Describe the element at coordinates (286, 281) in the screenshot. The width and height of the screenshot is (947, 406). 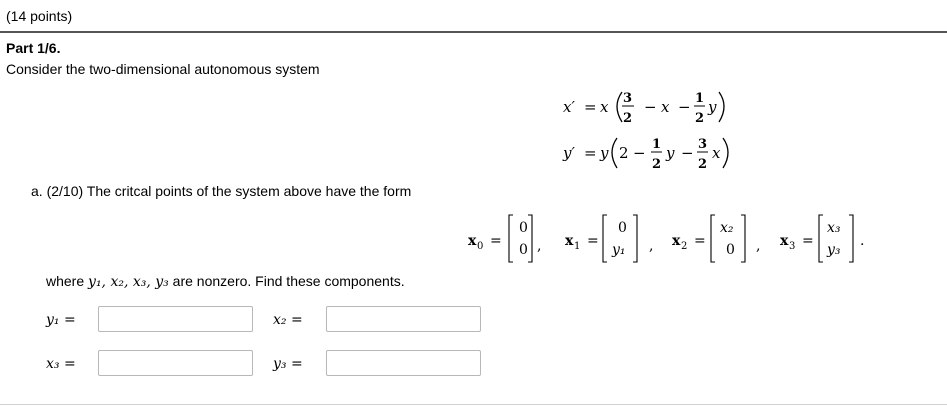
I see `where-suffix: are nonzero. Find these components.` at that location.